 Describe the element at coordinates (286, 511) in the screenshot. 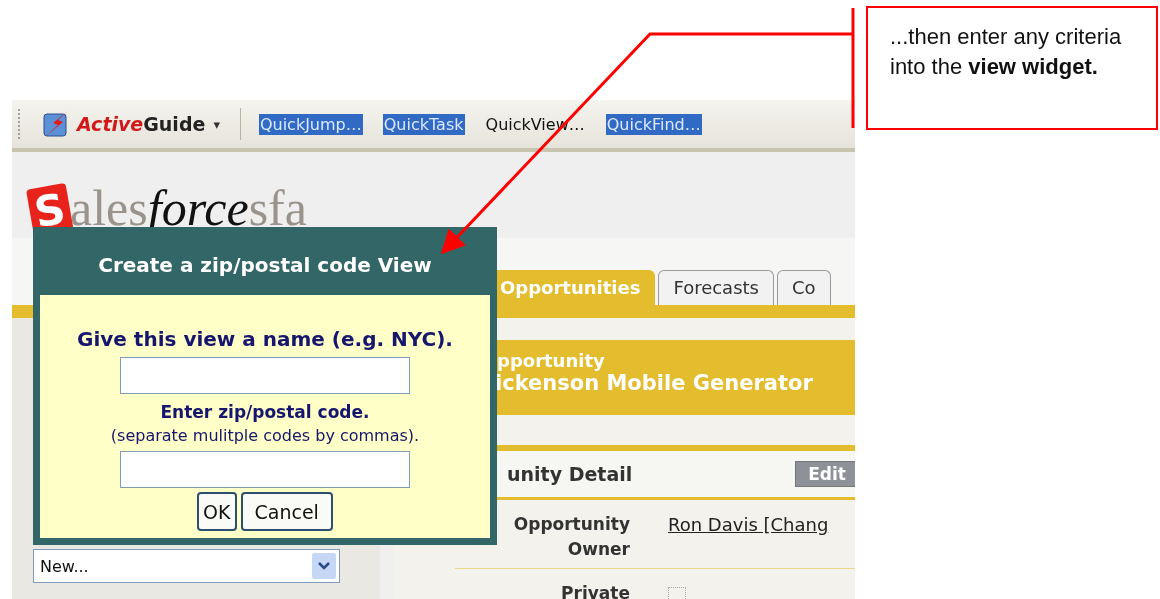

I see `dialog-button: Cancel` at that location.